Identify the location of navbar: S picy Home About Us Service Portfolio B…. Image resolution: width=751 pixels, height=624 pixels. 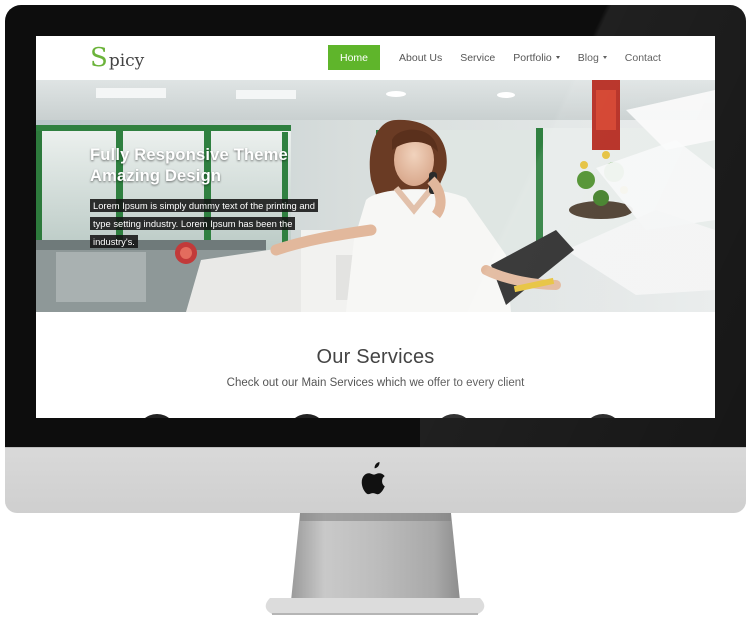
(375, 58).